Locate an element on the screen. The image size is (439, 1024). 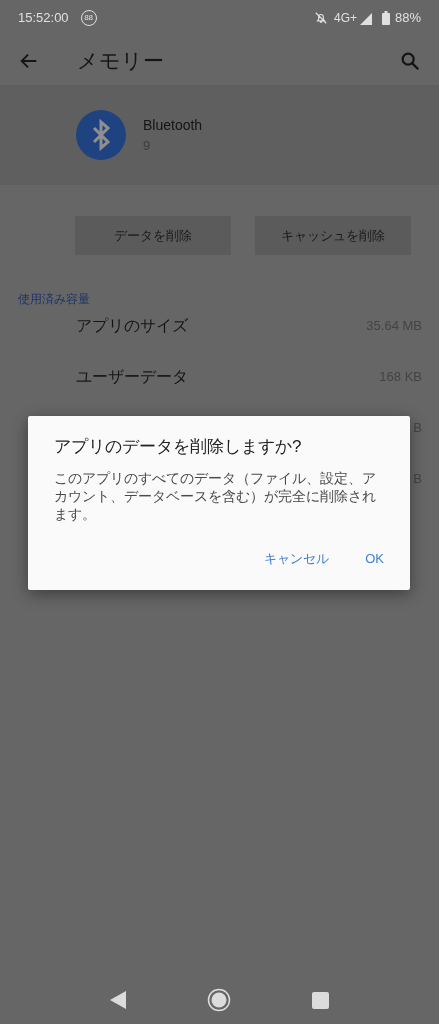
bluetooth-icon is located at coordinates (101, 135).